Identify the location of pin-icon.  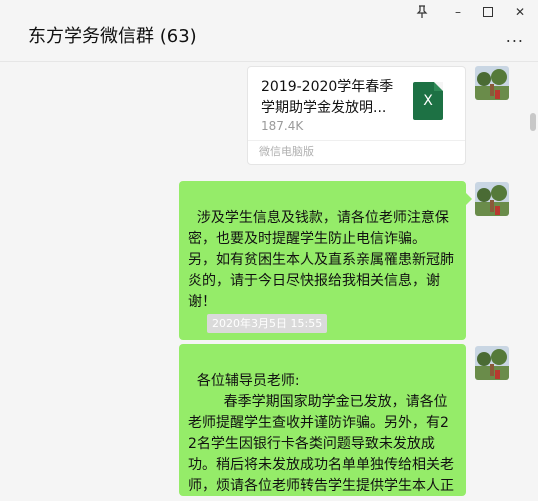
(422, 12).